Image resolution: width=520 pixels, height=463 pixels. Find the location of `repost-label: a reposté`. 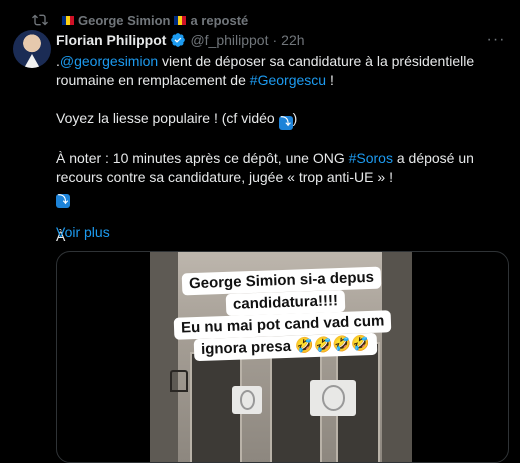

repost-label: a reposté is located at coordinates (219, 20).